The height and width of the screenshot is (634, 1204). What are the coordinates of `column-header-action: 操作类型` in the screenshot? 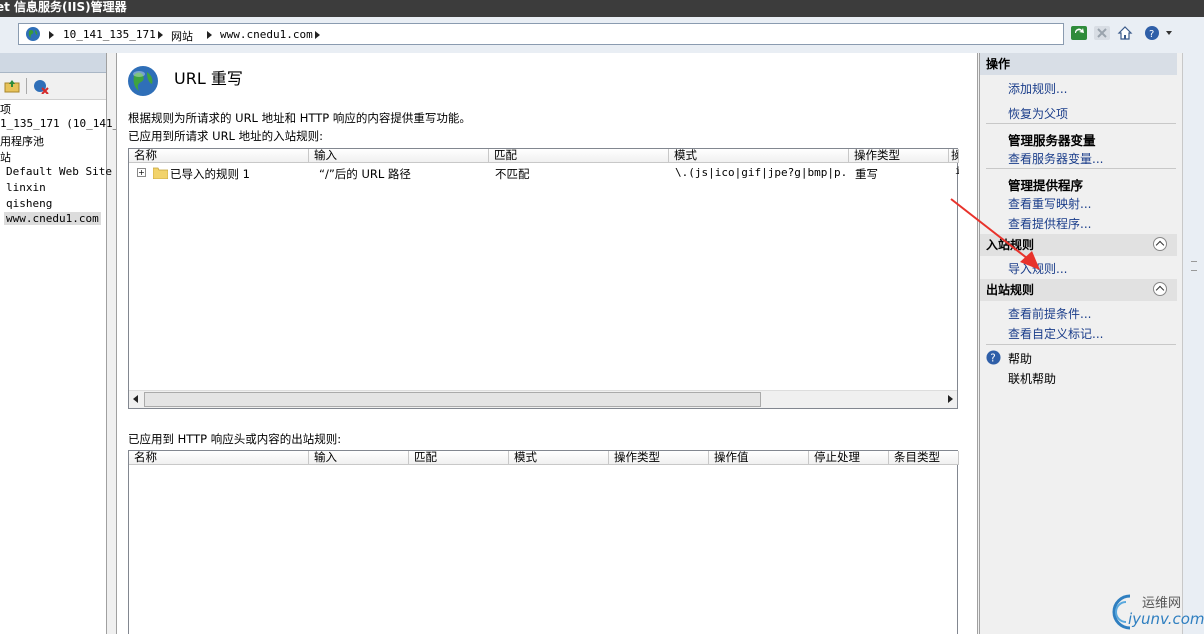 It's located at (899, 156).